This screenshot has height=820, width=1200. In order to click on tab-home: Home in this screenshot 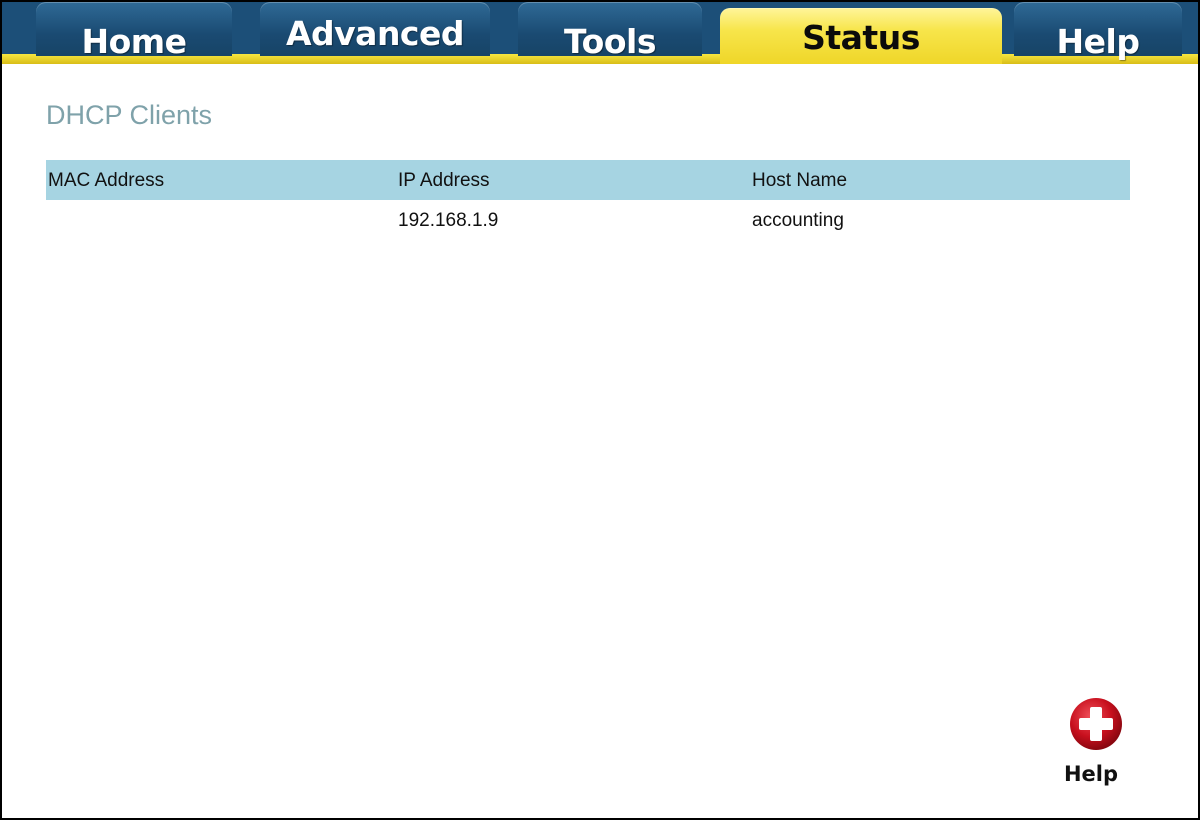, I will do `click(134, 31)`.